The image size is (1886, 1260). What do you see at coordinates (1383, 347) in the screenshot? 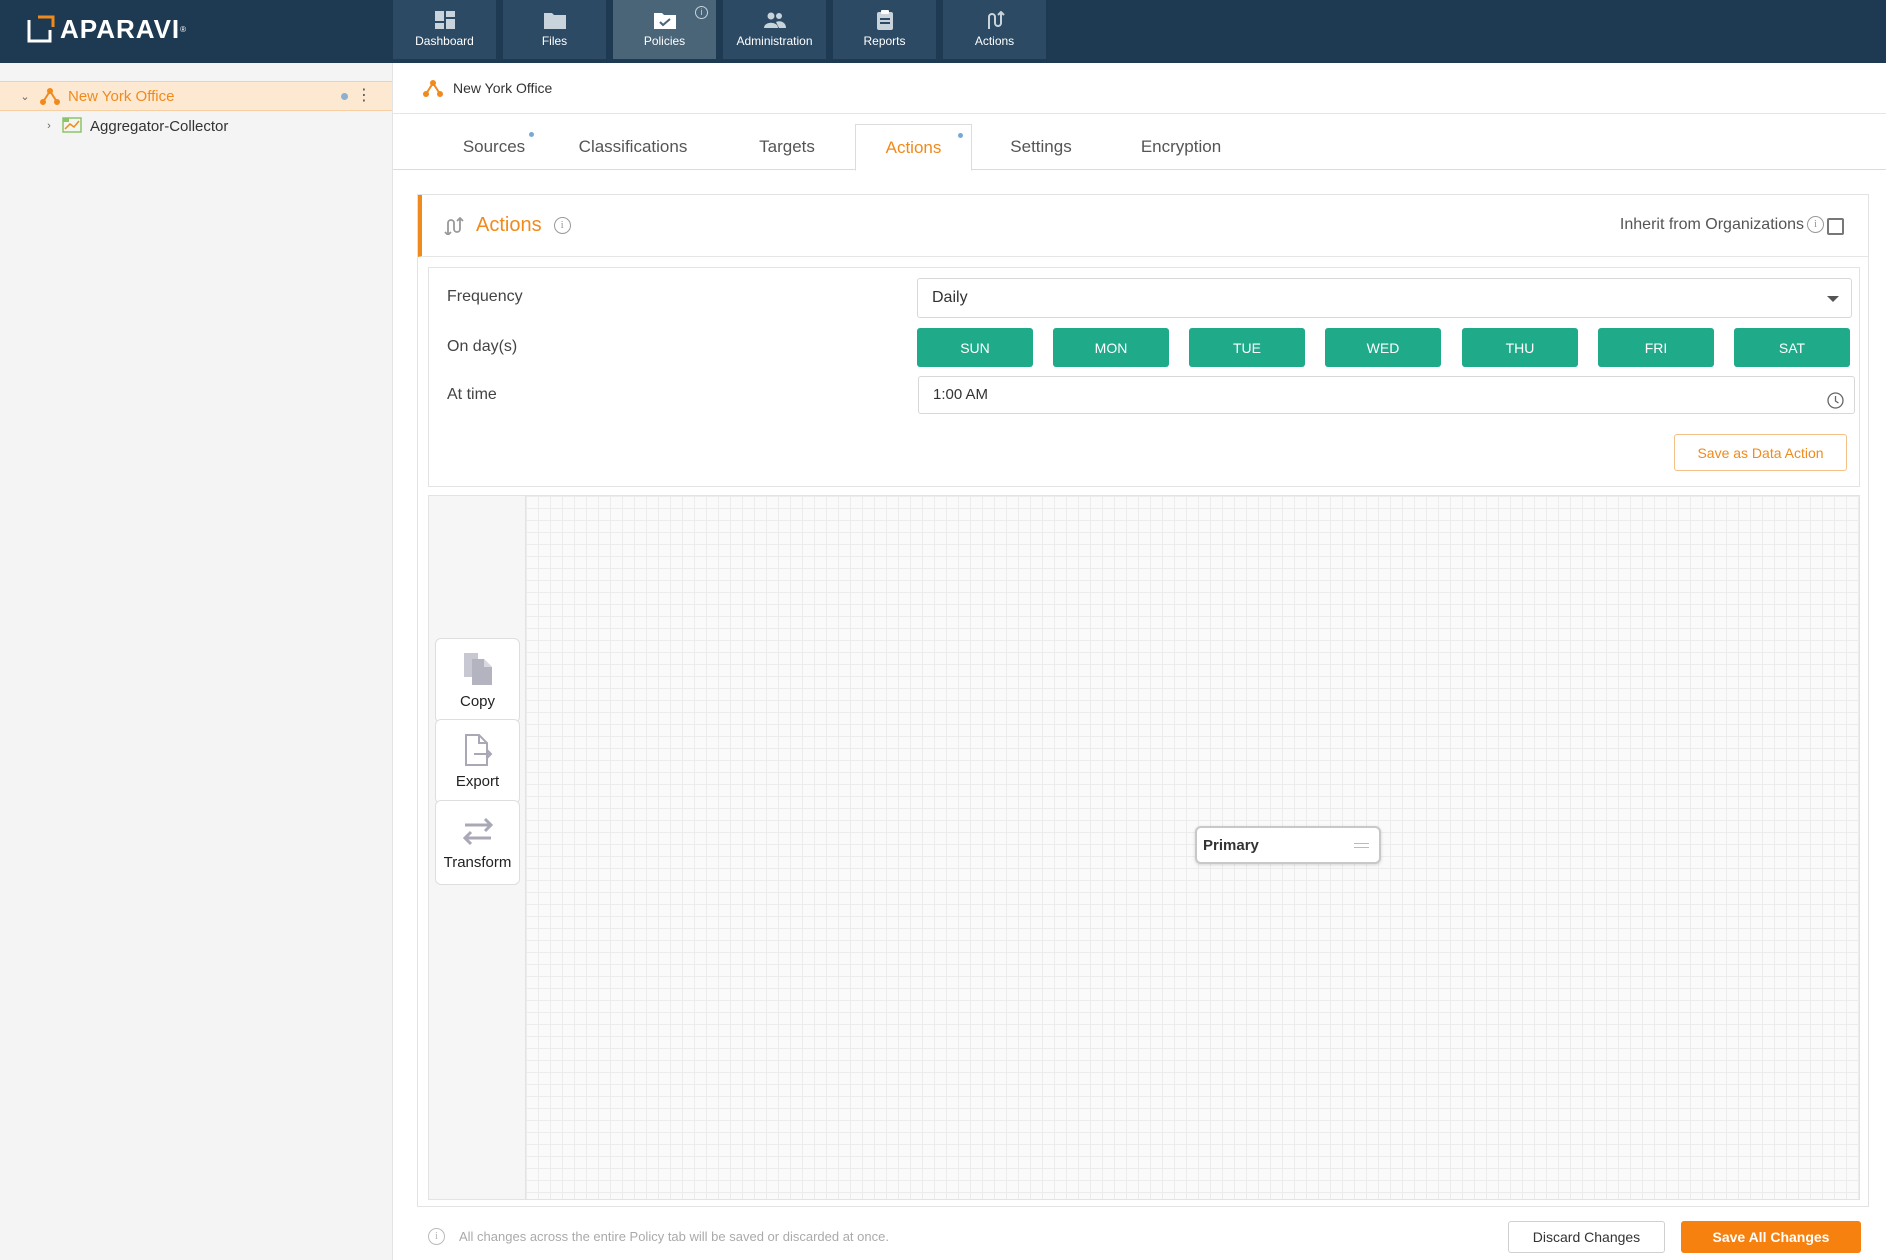
I see `day-toggle-wed: WED` at bounding box center [1383, 347].